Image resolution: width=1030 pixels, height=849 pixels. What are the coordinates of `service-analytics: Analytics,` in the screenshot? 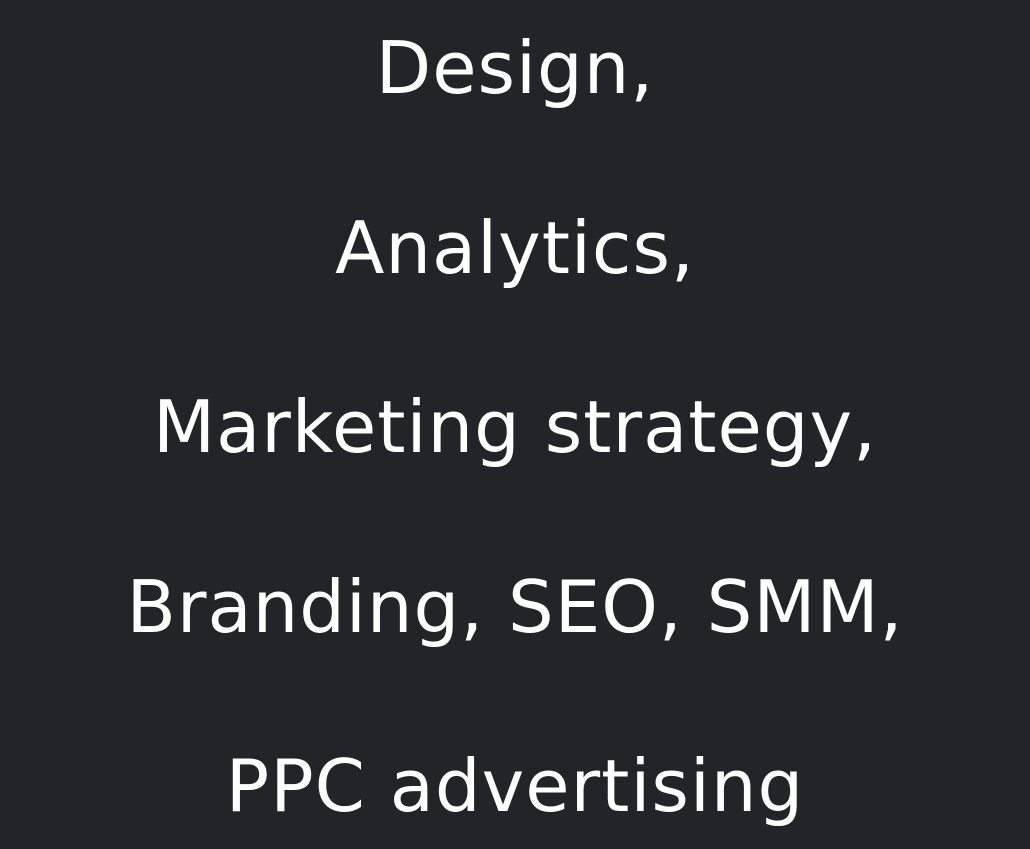 It's located at (515, 248).